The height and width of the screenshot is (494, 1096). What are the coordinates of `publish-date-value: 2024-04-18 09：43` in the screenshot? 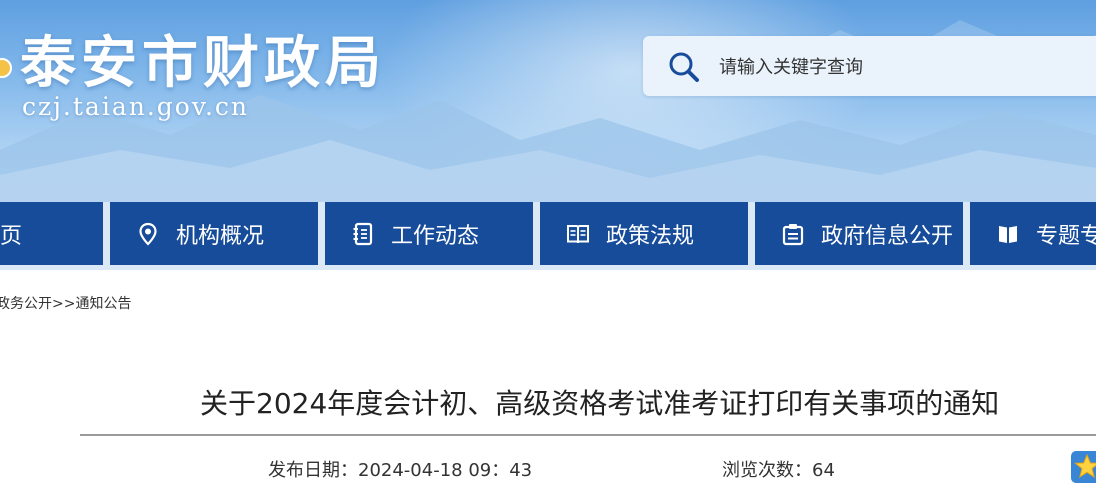 It's located at (445, 470).